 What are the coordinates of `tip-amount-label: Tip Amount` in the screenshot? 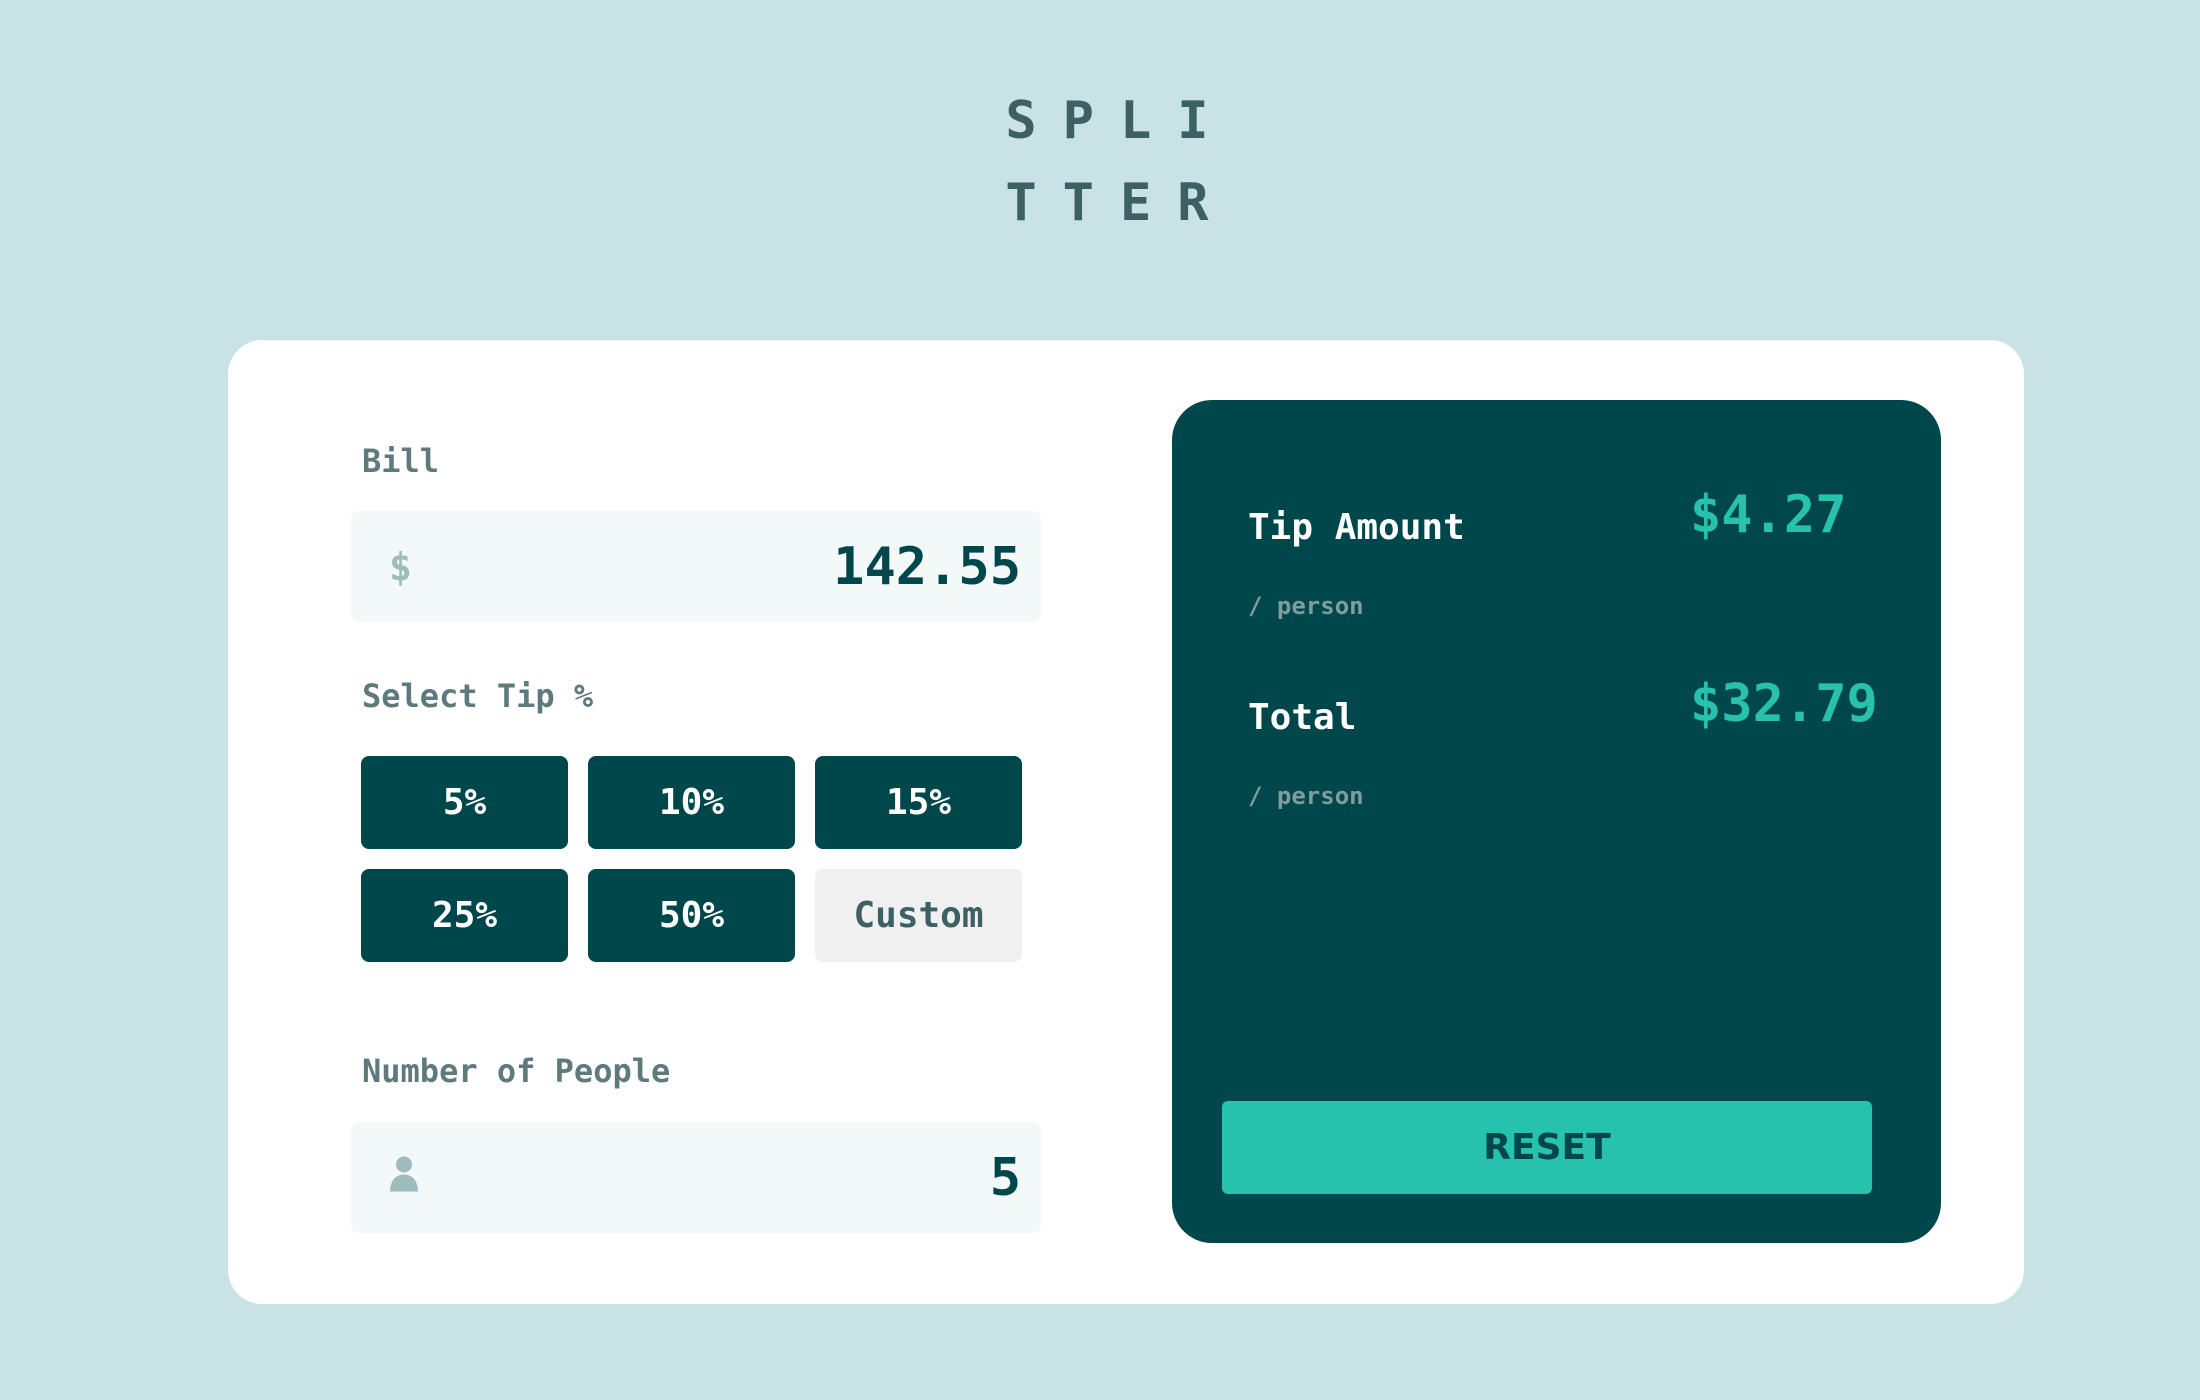 It's located at (1356, 527).